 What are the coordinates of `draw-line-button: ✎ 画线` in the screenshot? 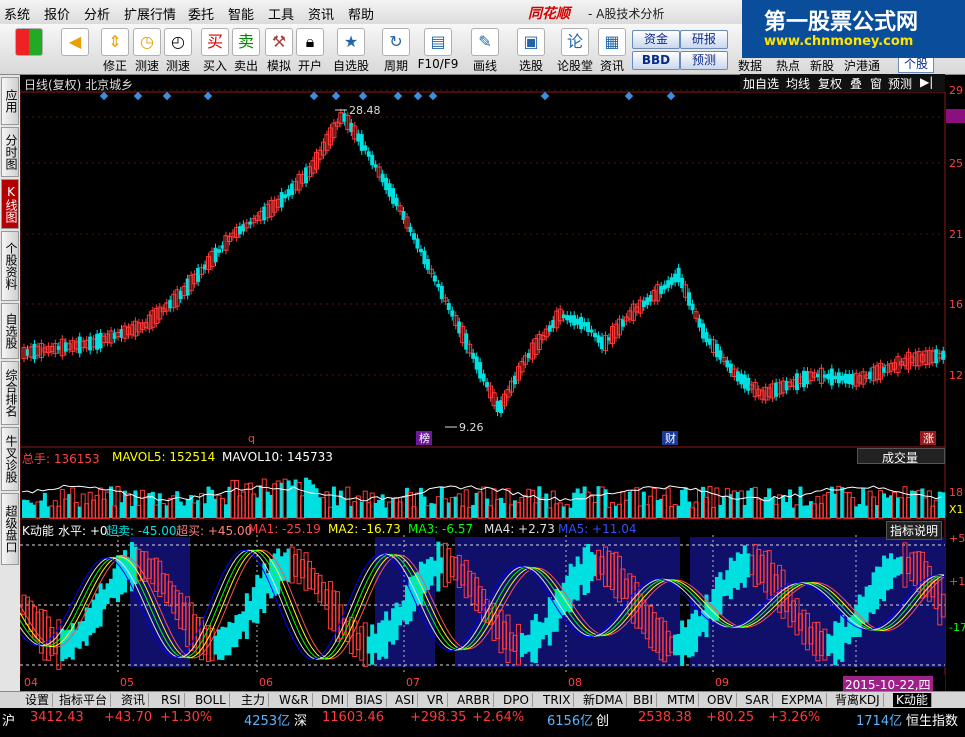 It's located at (485, 51).